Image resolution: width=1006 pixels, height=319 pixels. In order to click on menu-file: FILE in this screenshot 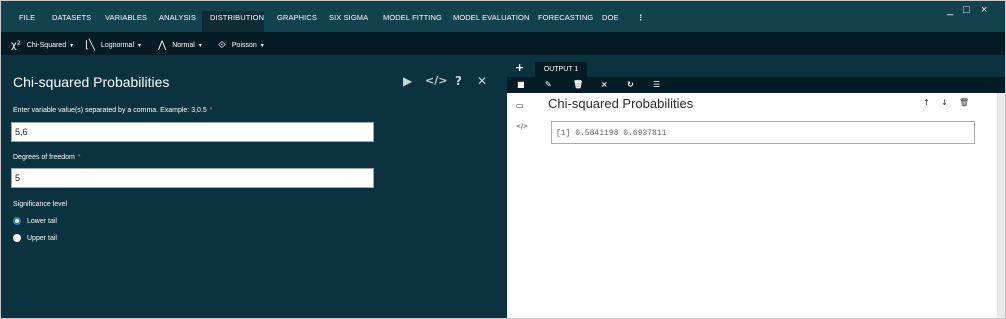, I will do `click(27, 17)`.